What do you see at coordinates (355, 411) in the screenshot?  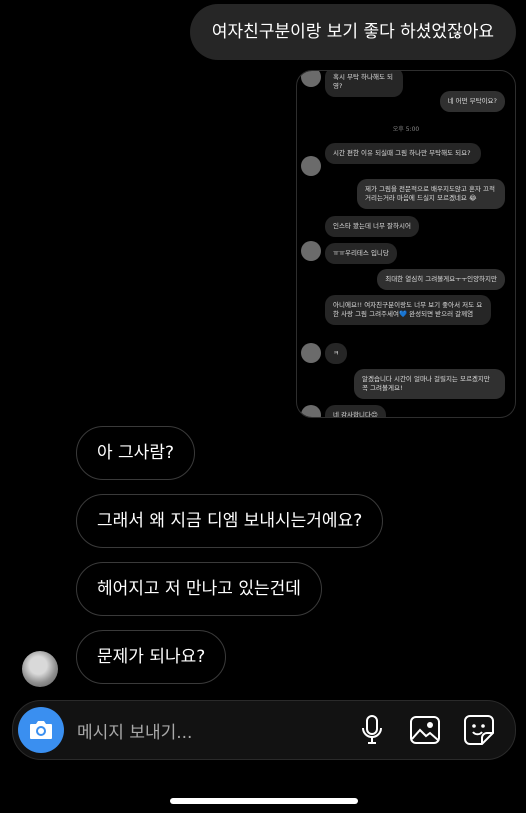 I see `shared-message: 네 감사합니다😊` at bounding box center [355, 411].